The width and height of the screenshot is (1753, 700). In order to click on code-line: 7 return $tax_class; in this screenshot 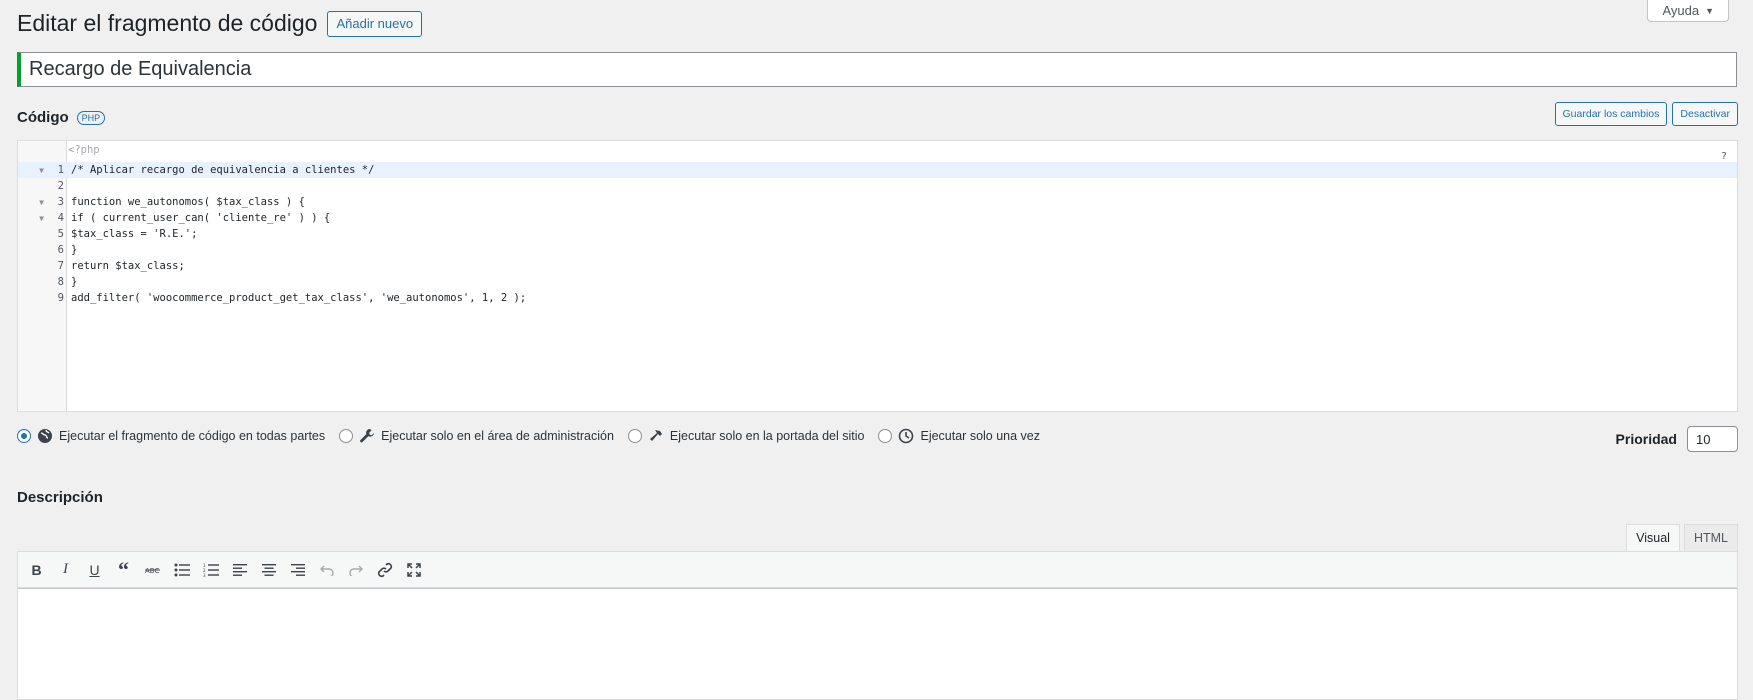, I will do `click(877, 266)`.